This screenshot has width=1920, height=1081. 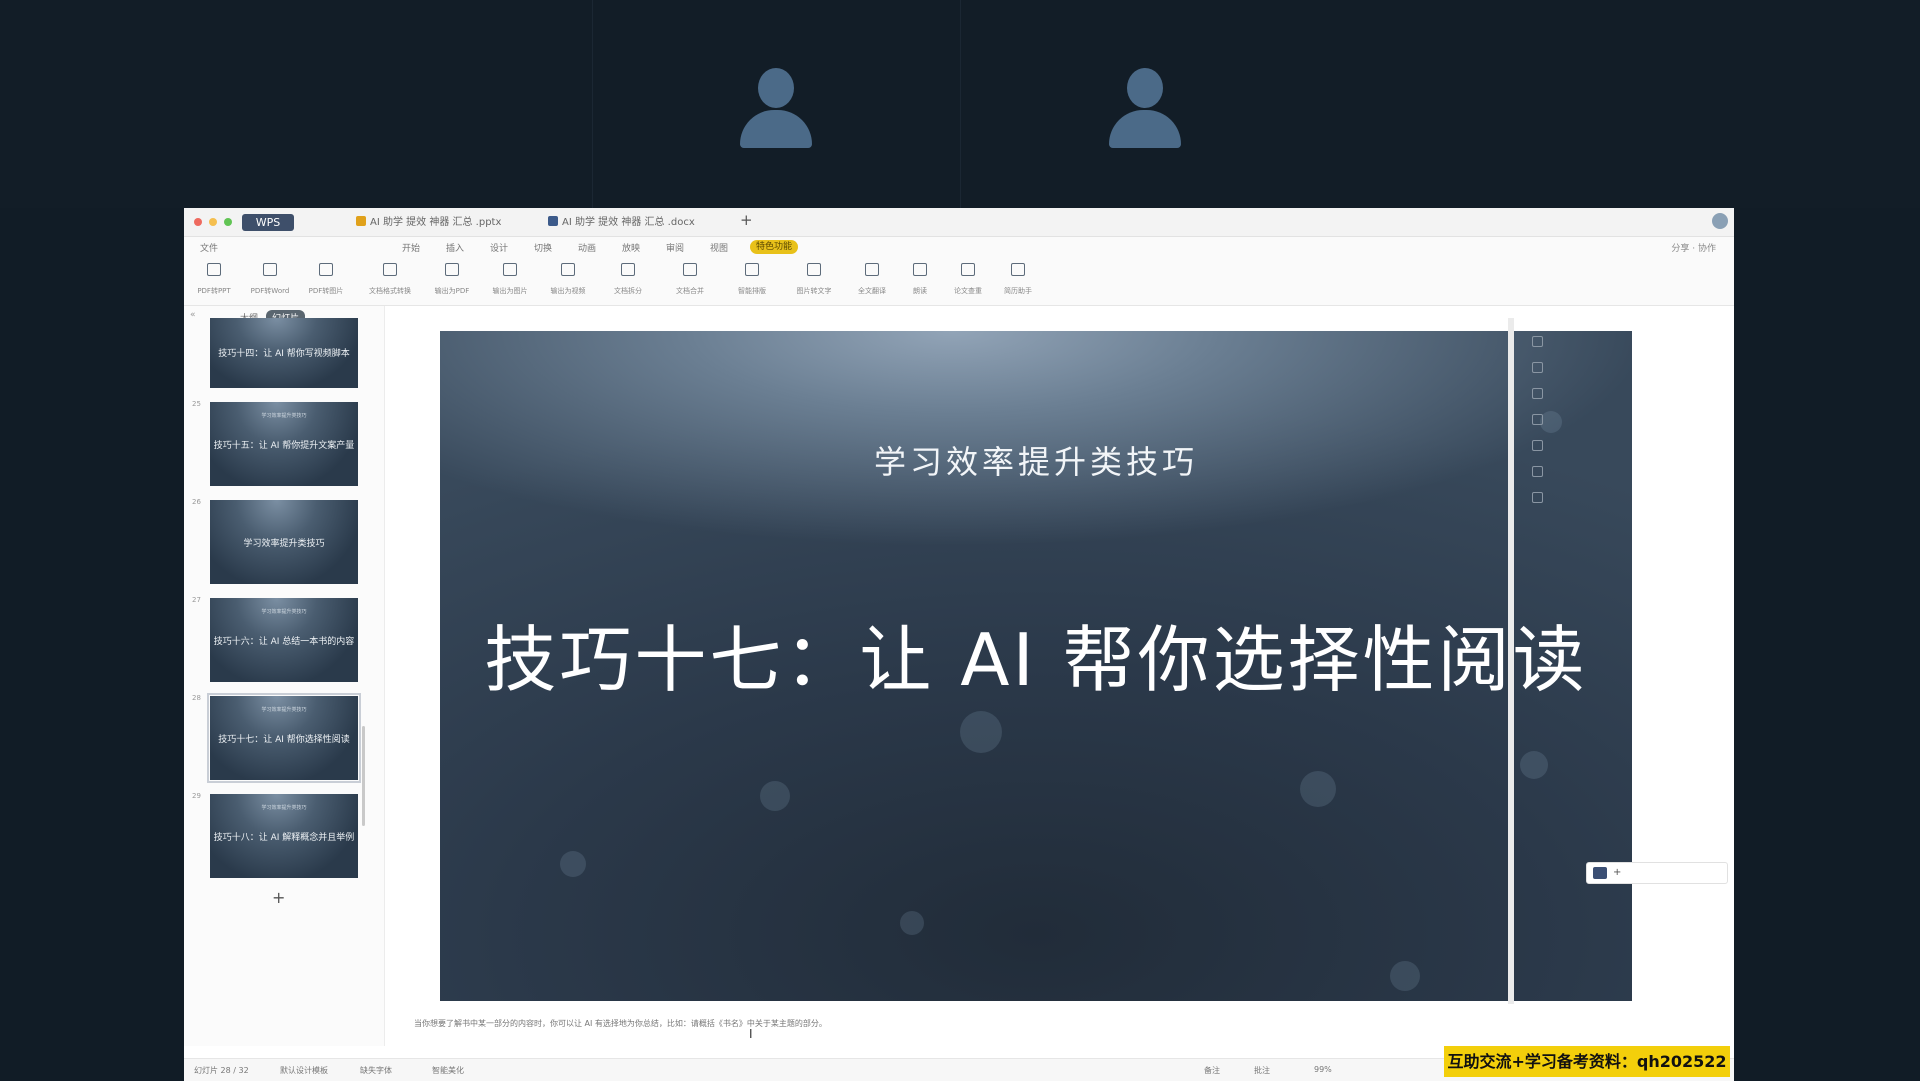 What do you see at coordinates (448, 1070) in the screenshot?
I see `smart-beautify-button: 智能美化` at bounding box center [448, 1070].